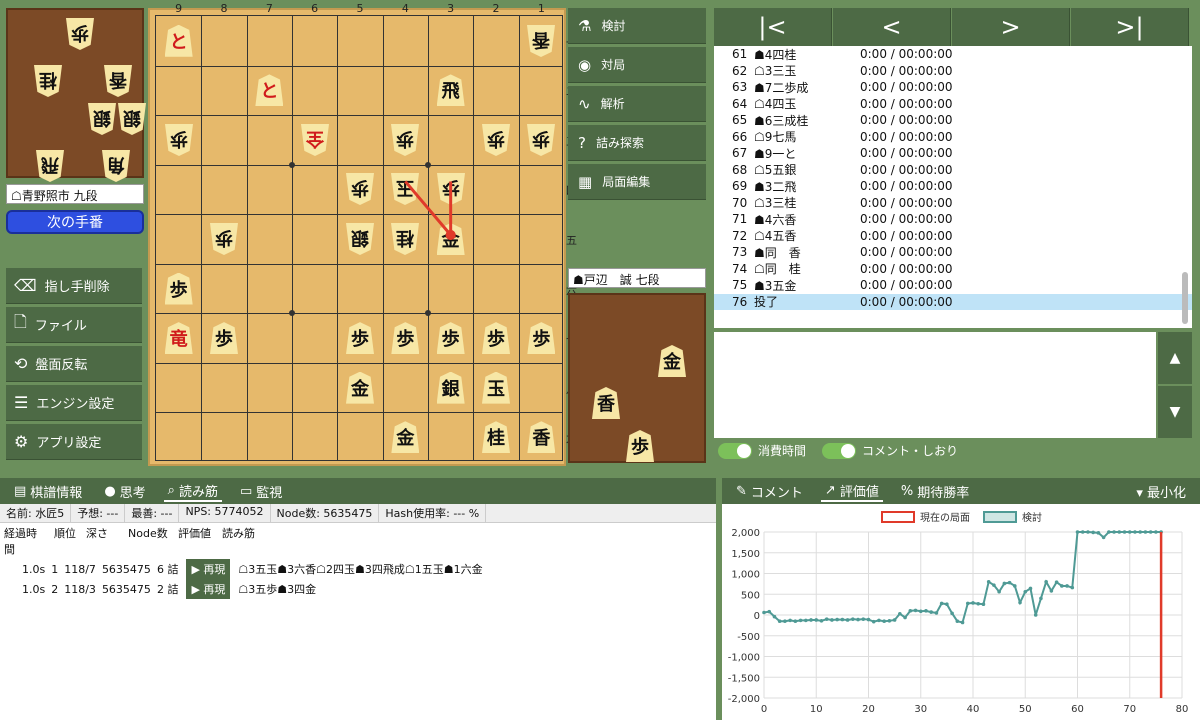 This screenshot has width=1200, height=720. I want to click on nav-next-button: >, so click(1011, 27).